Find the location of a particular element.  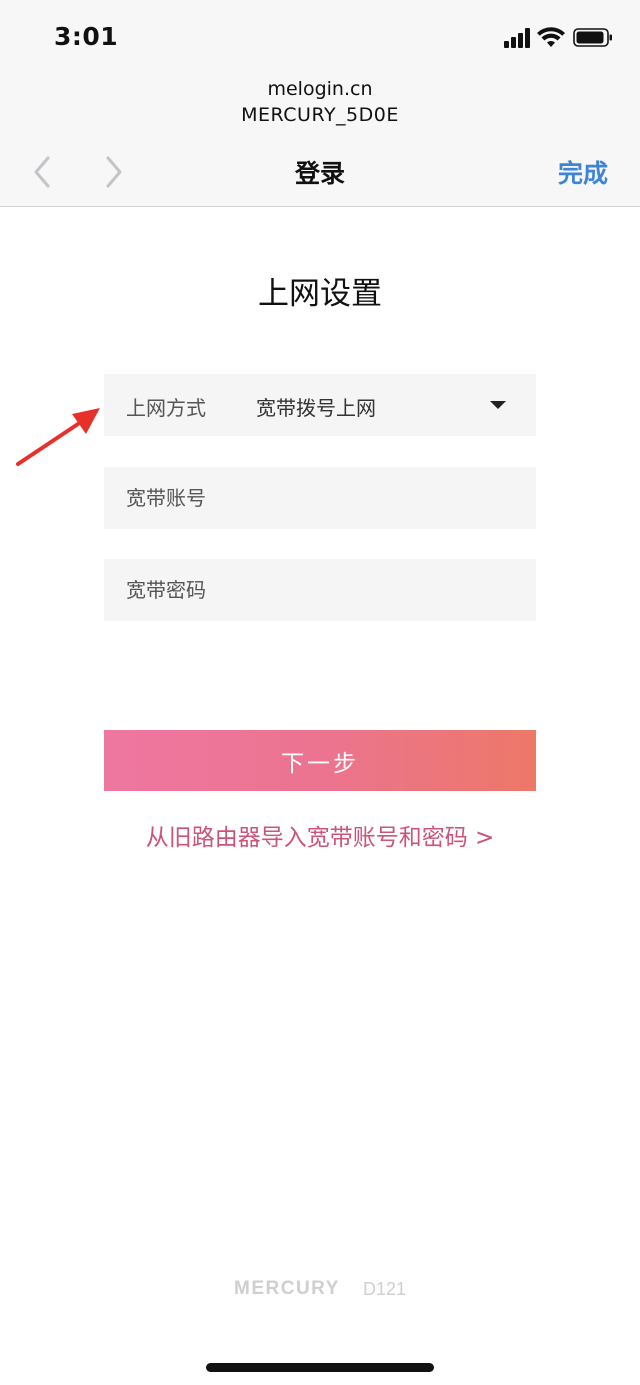

brand-logo: MERCURY is located at coordinates (287, 1288).